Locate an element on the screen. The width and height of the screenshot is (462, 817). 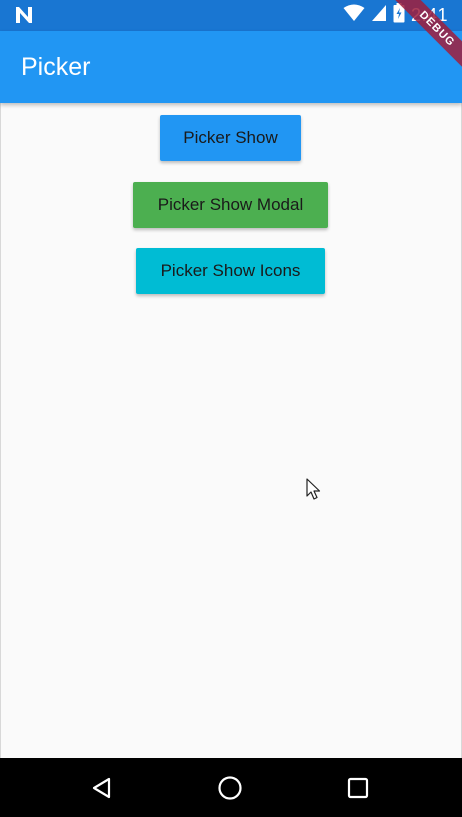
back-icon is located at coordinates (102, 788).